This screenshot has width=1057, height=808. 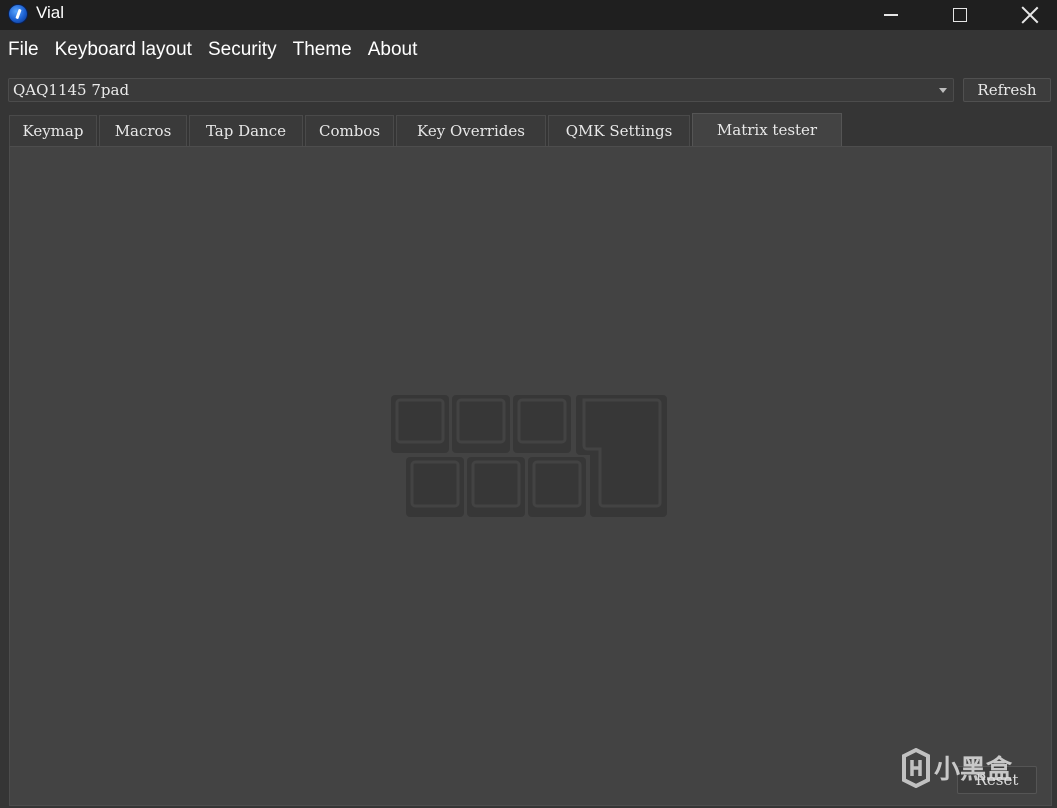 I want to click on minimize-icon, so click(x=891, y=15).